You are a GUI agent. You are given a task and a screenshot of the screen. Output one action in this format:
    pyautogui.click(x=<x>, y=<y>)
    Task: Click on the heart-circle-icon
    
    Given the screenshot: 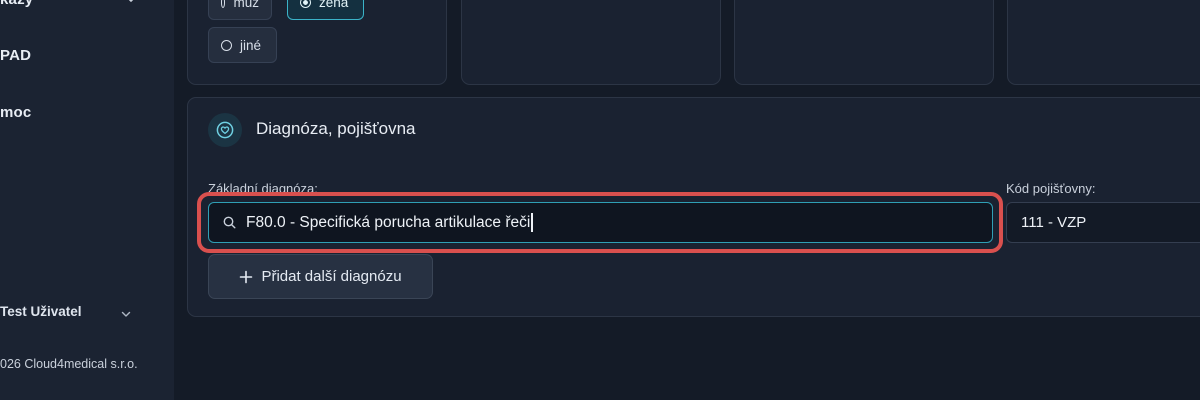 What is the action you would take?
    pyautogui.click(x=225, y=130)
    